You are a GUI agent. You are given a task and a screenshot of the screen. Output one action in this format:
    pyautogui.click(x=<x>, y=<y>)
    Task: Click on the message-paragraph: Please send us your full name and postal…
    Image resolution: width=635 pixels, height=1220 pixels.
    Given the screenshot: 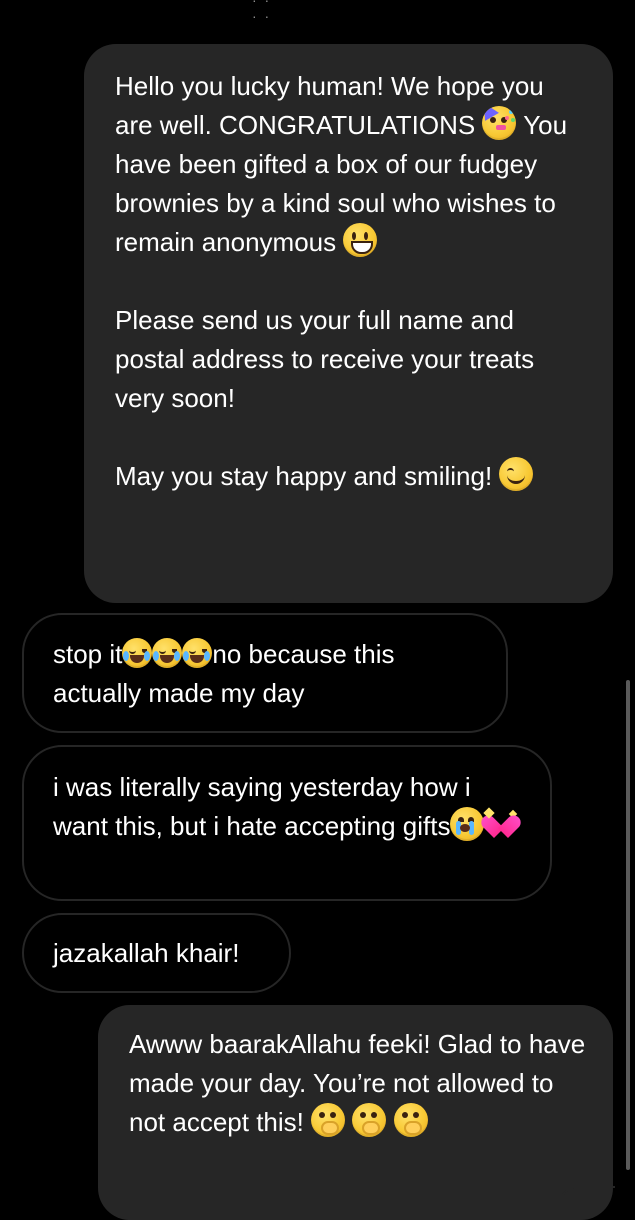 What is the action you would take?
    pyautogui.click(x=351, y=359)
    